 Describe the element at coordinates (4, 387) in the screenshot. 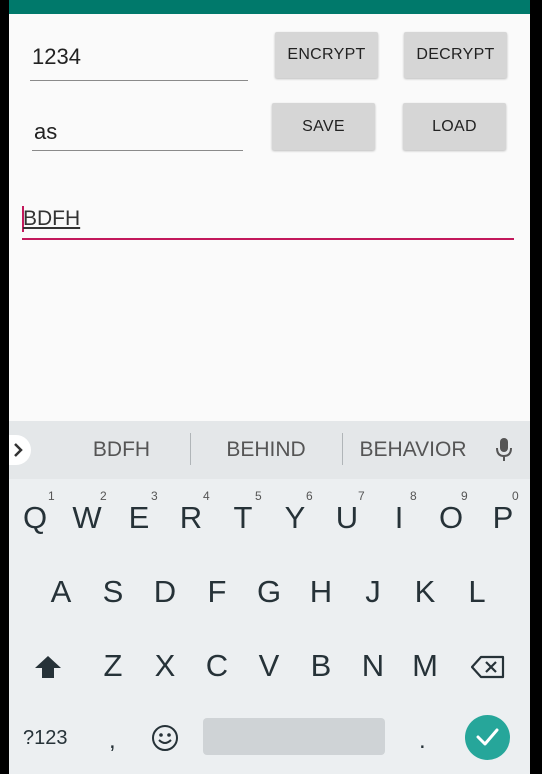

I see `device-bezel-left` at that location.